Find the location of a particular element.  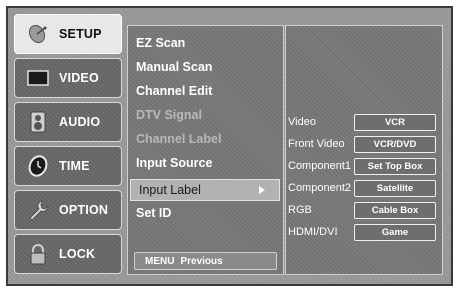

clock-icon is located at coordinates (38, 166).